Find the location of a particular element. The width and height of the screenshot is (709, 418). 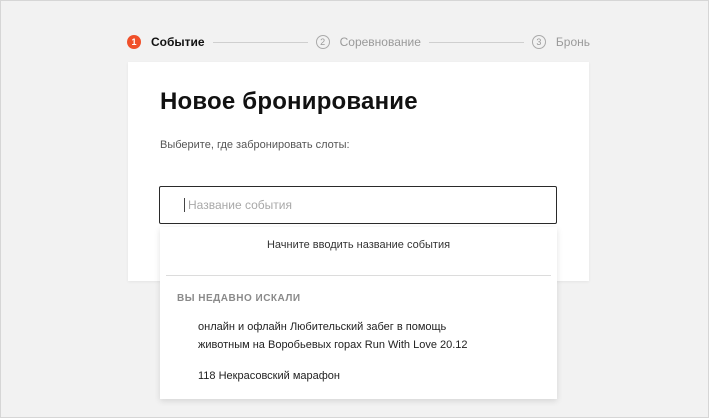

page-title: Новое бронирование is located at coordinates (289, 101).